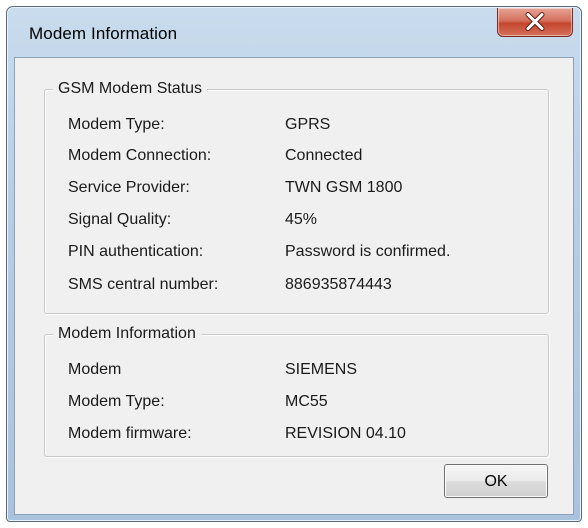 Image resolution: width=588 pixels, height=528 pixels. What do you see at coordinates (306, 401) in the screenshot?
I see `modem-model-value: MC55` at bounding box center [306, 401].